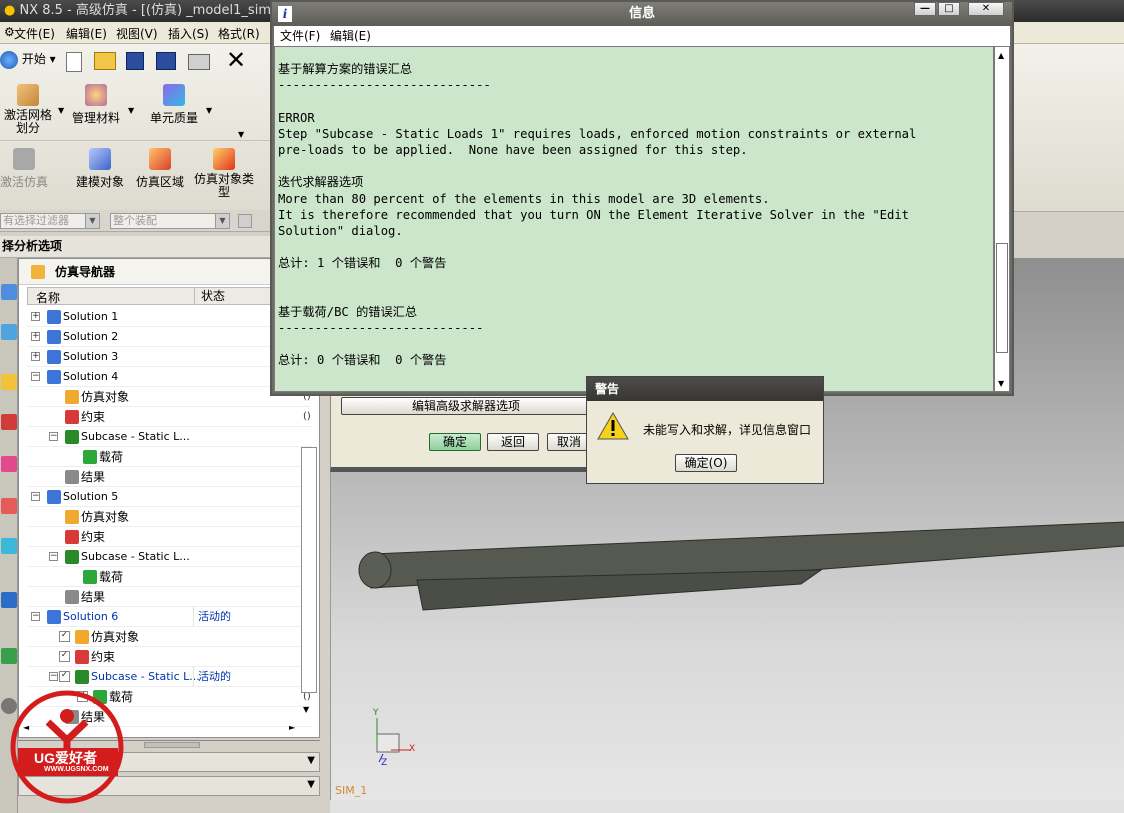 This screenshot has height=813, width=1124. I want to click on save-as-icon, so click(166, 61).